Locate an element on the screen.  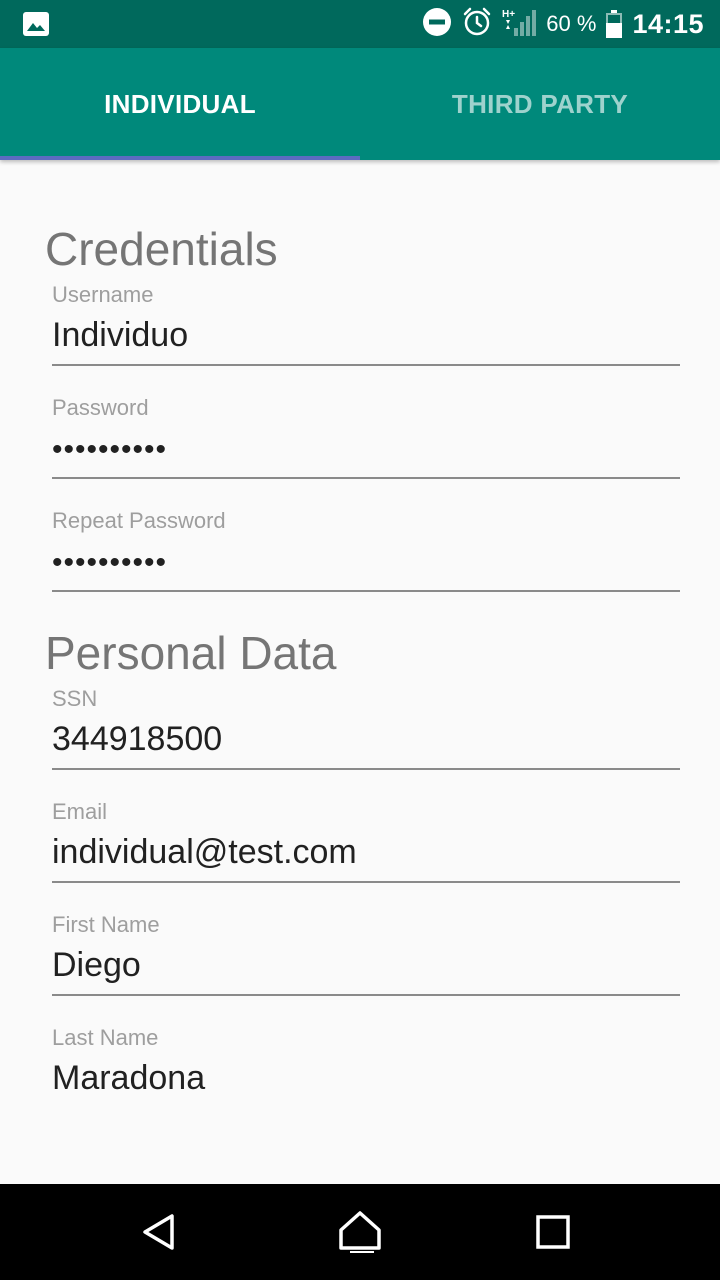
home-icon is located at coordinates (360, 1232).